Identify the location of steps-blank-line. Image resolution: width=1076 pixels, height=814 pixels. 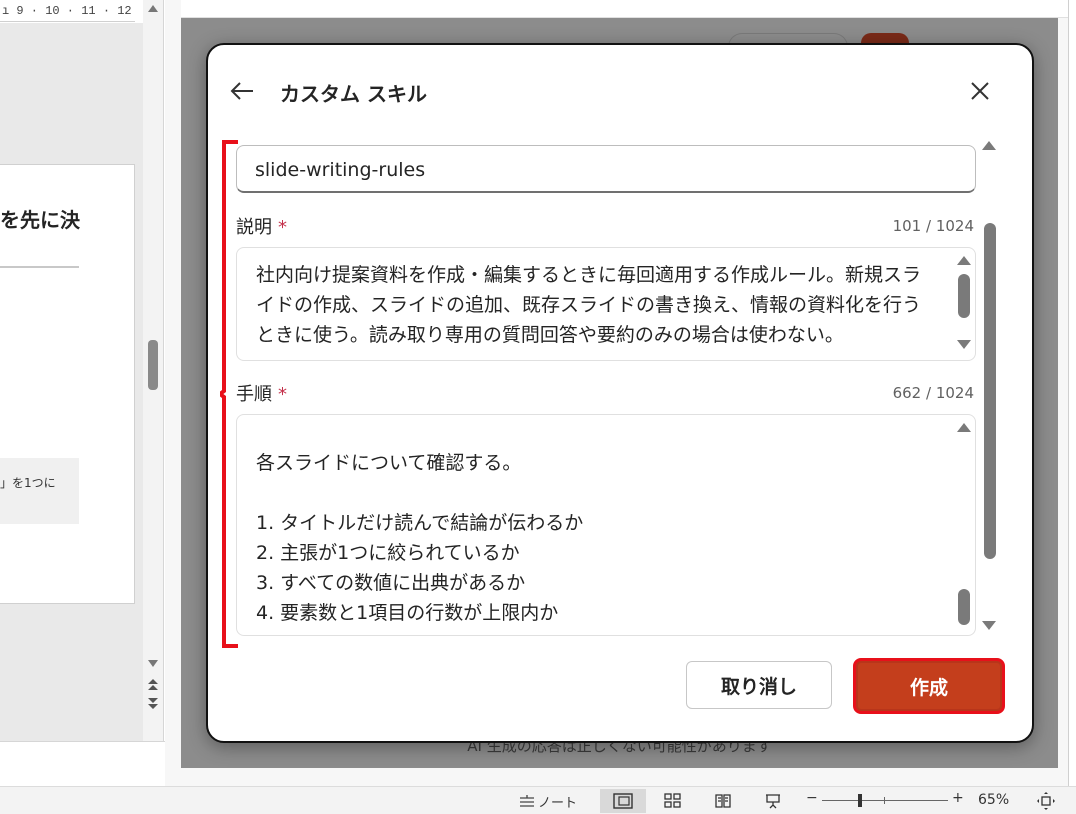
(595, 493).